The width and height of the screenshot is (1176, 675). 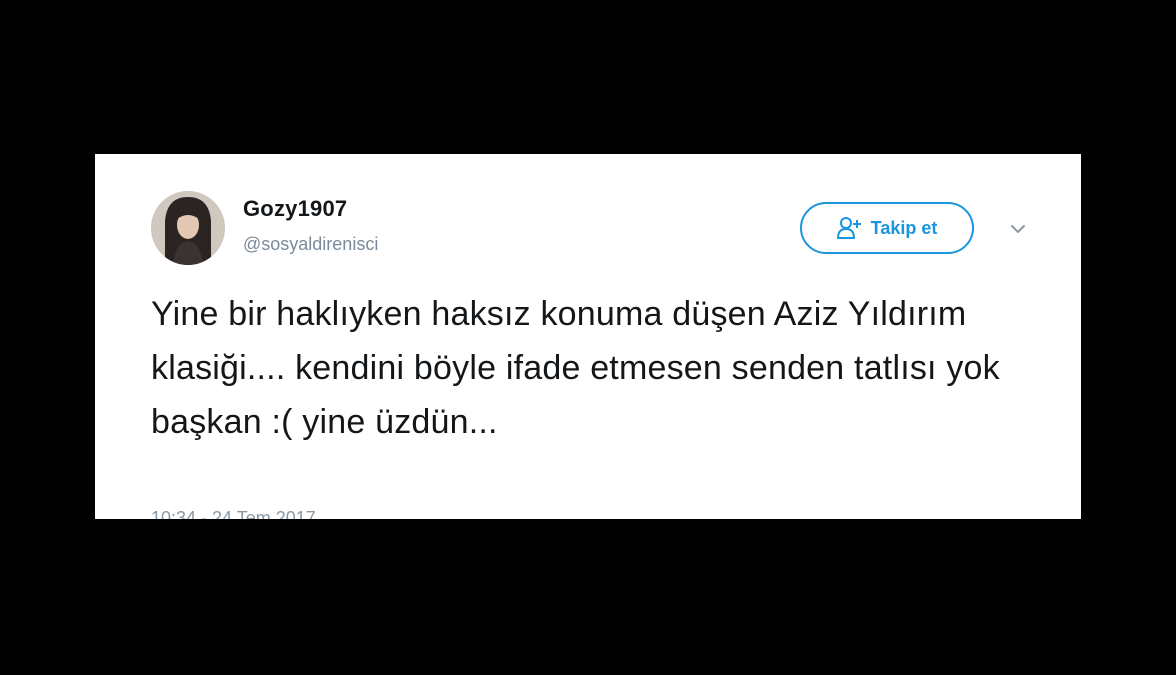 I want to click on display-name: Gozy1907, so click(x=295, y=209).